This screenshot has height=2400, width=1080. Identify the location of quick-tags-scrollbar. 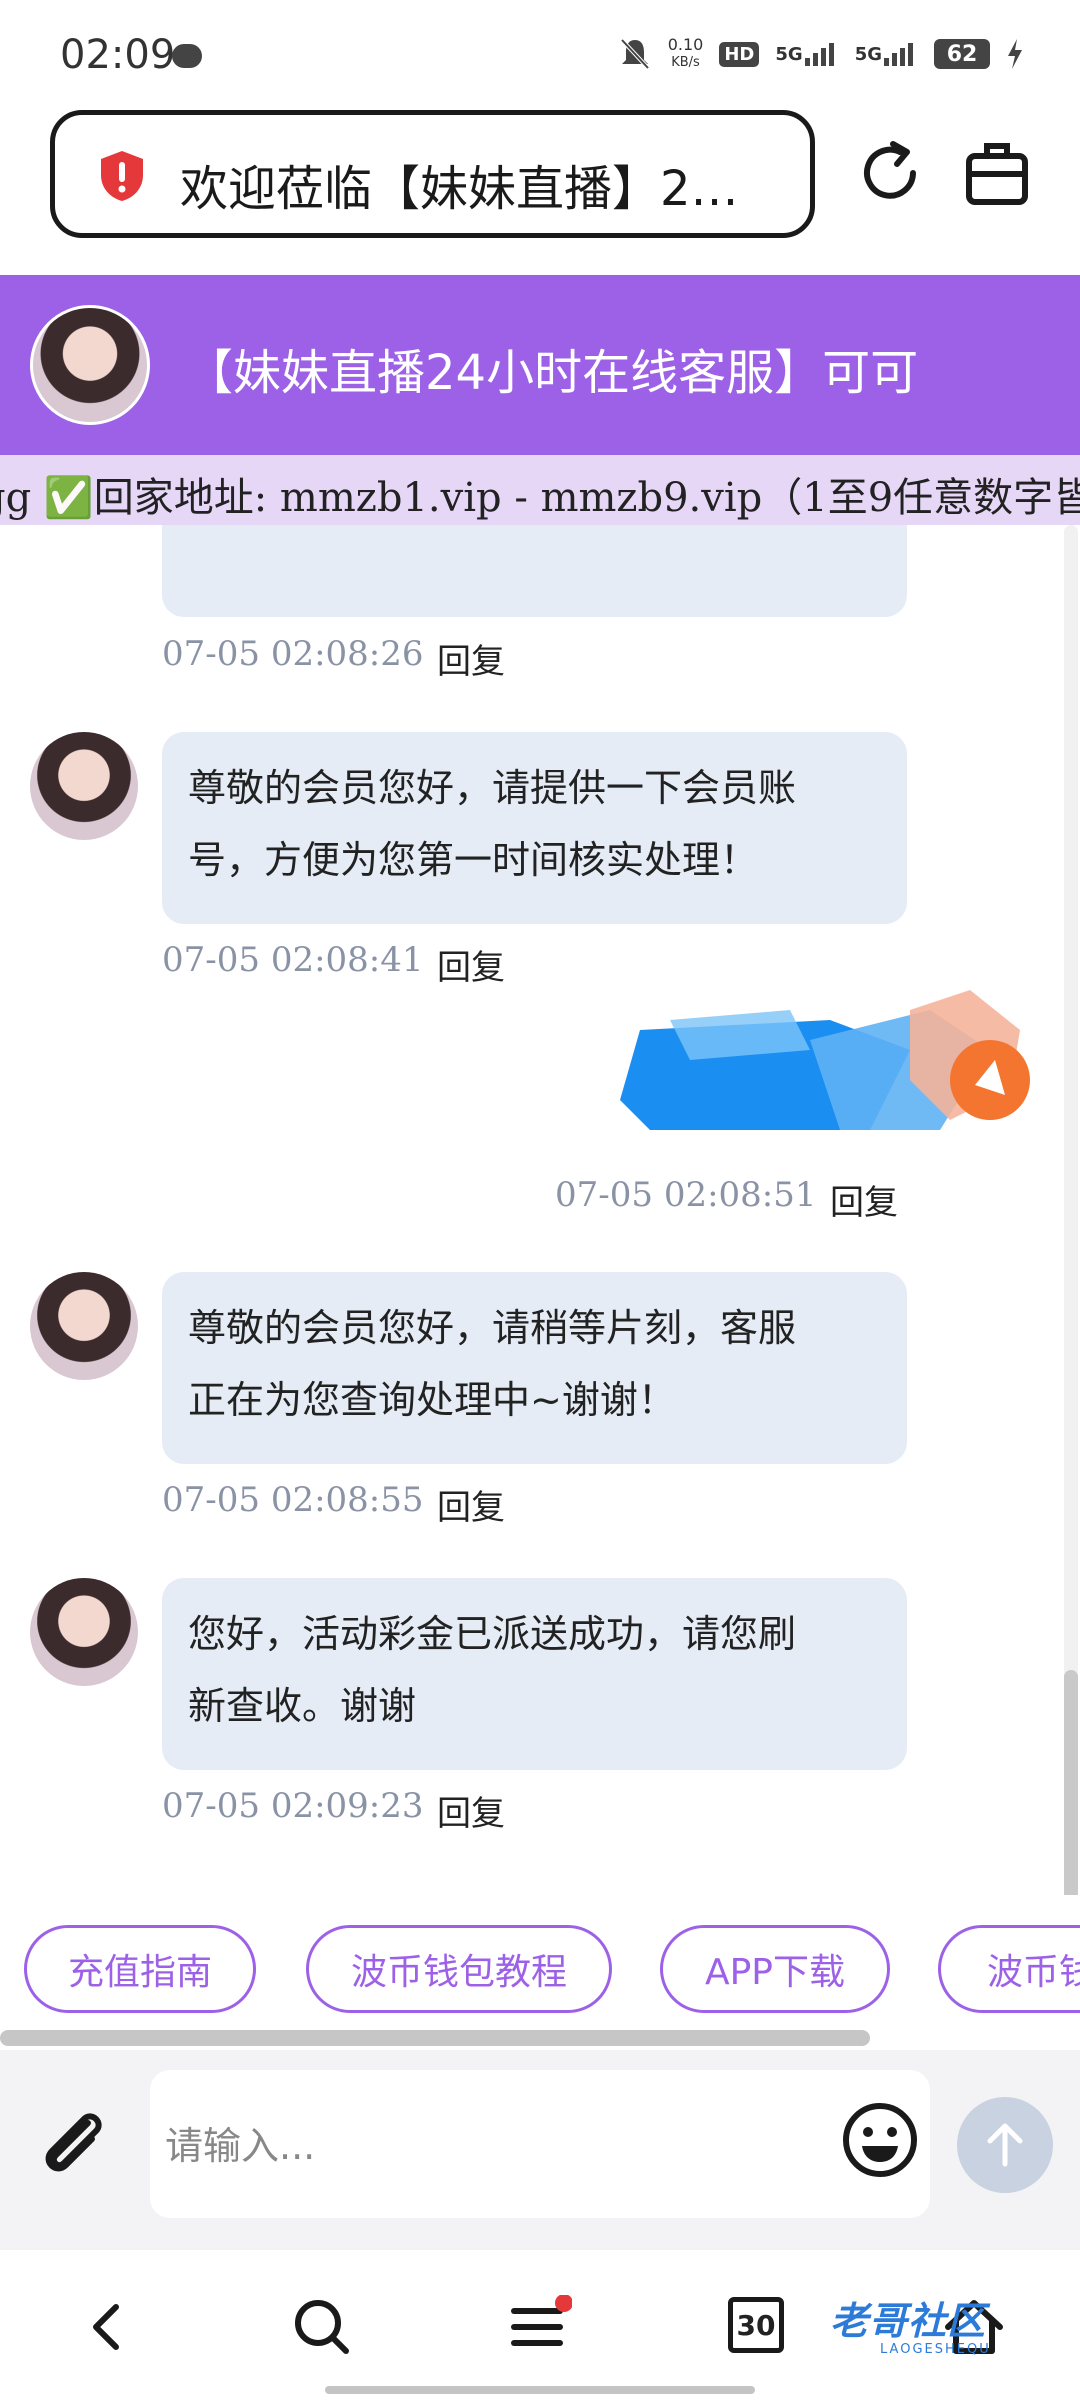
(435, 2038).